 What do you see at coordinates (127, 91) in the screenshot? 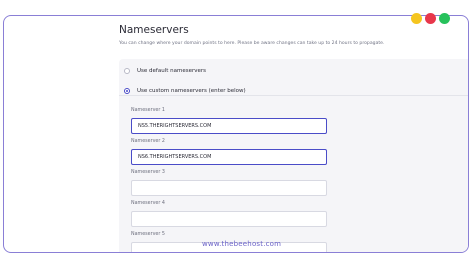
I see `radio-custom` at bounding box center [127, 91].